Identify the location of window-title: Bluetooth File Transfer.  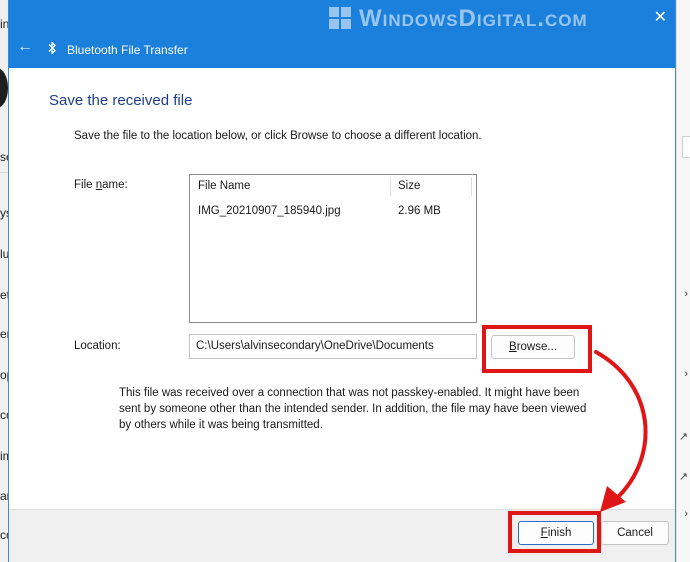
(127, 50).